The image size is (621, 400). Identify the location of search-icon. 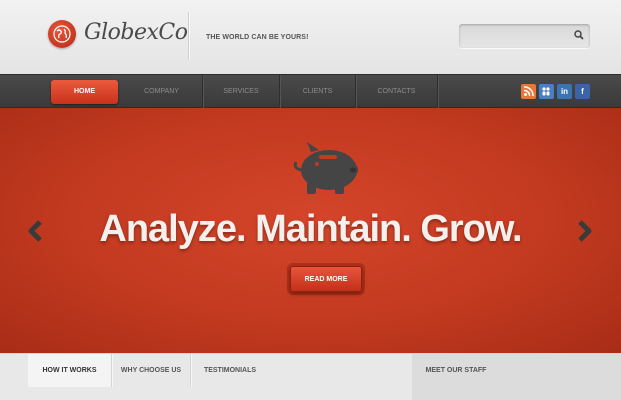
(579, 35).